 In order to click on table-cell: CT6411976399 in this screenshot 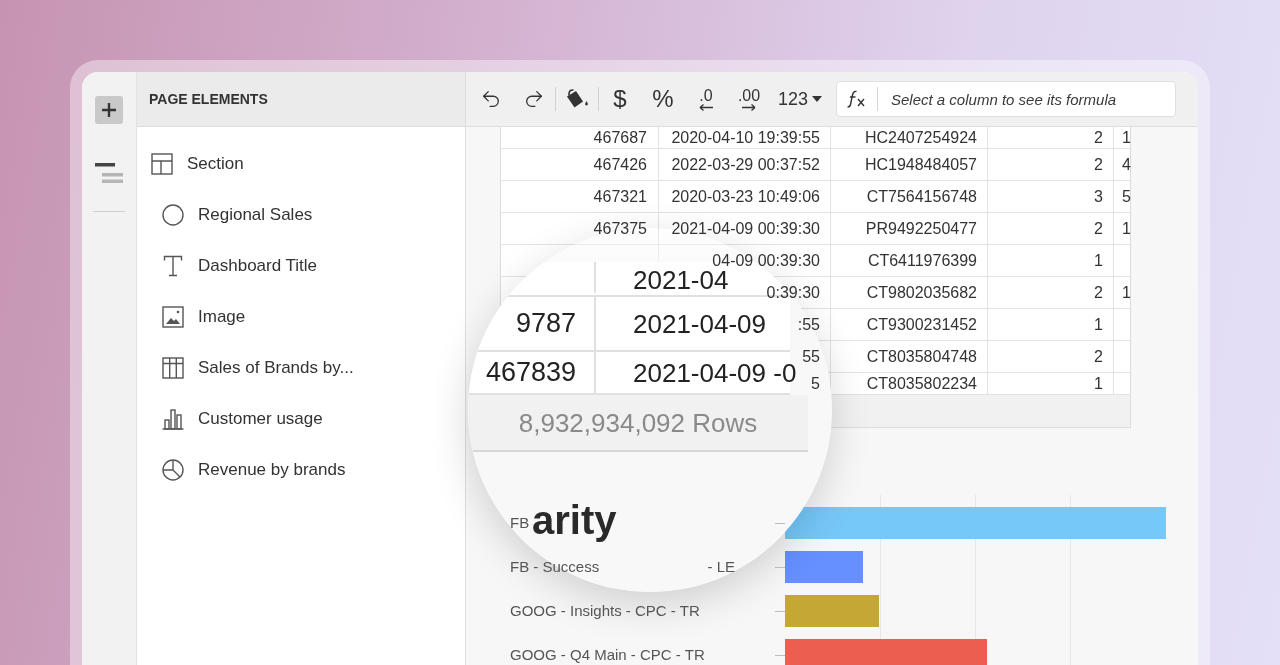, I will do `click(909, 260)`.